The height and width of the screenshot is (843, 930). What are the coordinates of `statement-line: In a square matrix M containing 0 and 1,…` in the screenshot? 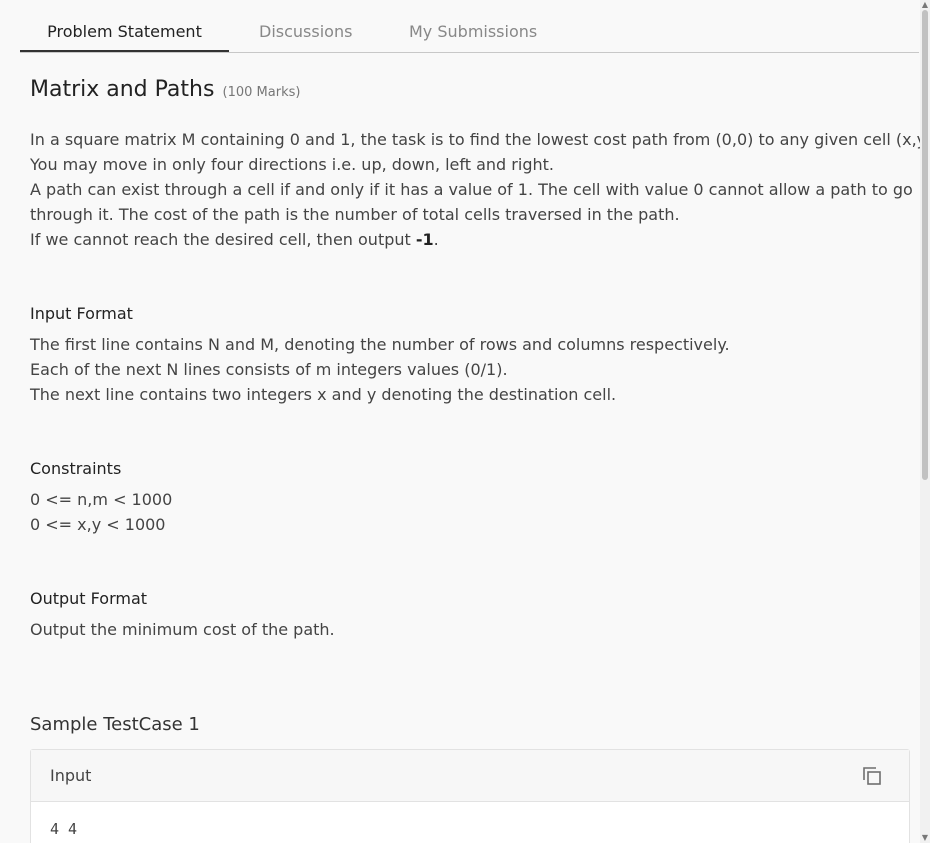 It's located at (475, 139).